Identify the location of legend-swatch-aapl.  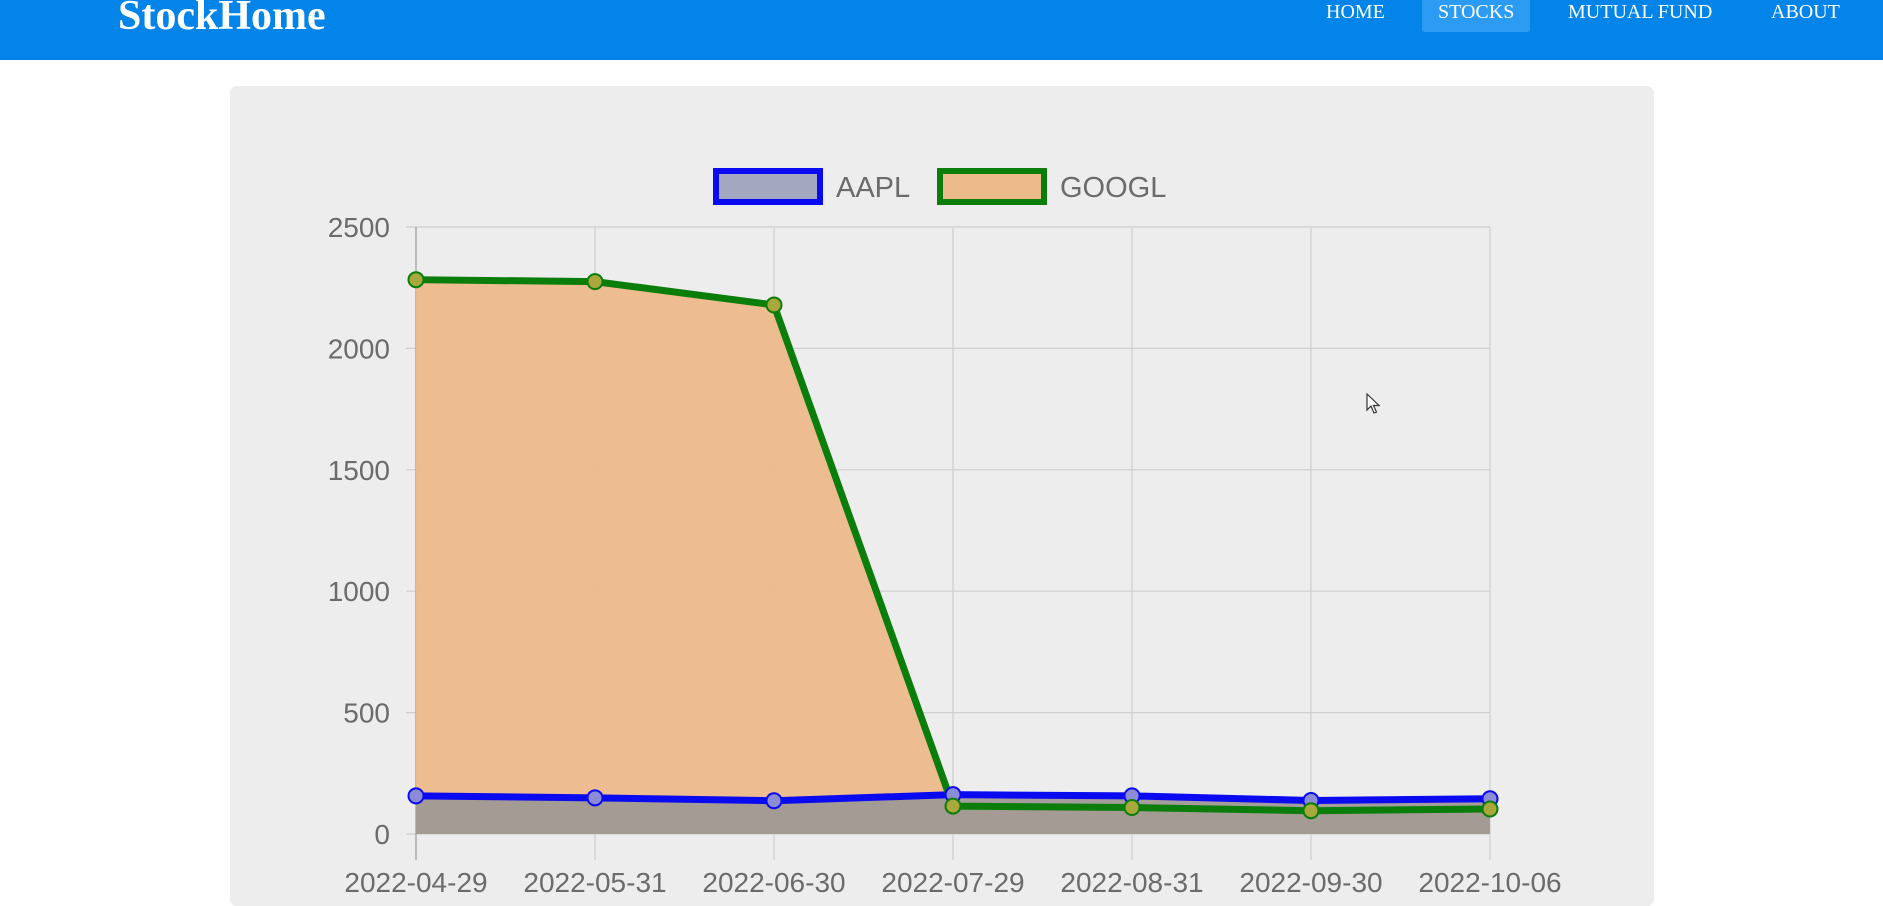
(768, 186).